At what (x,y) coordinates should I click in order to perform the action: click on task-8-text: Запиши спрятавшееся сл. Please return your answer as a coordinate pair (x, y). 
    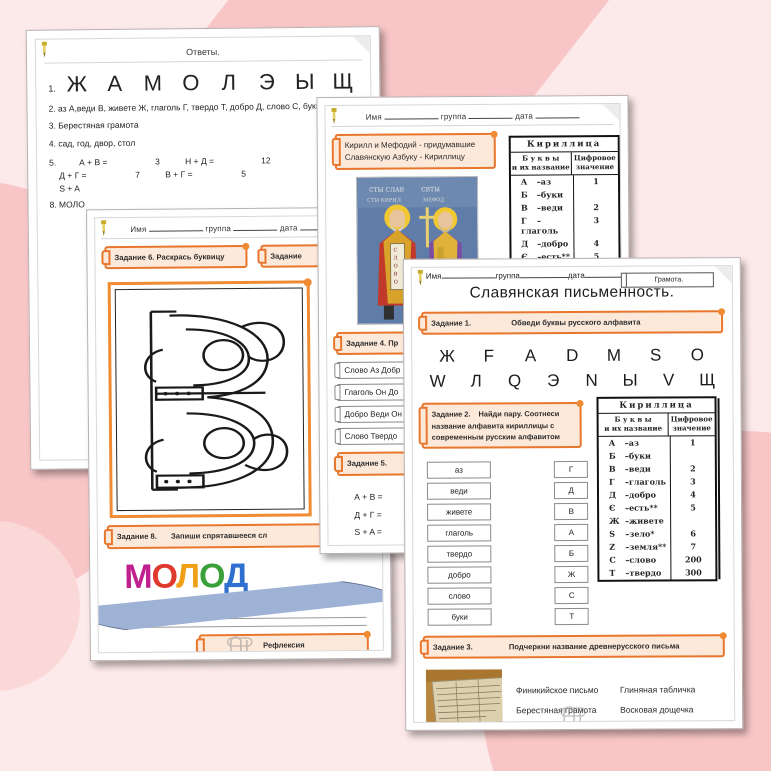
    Looking at the image, I should click on (219, 536).